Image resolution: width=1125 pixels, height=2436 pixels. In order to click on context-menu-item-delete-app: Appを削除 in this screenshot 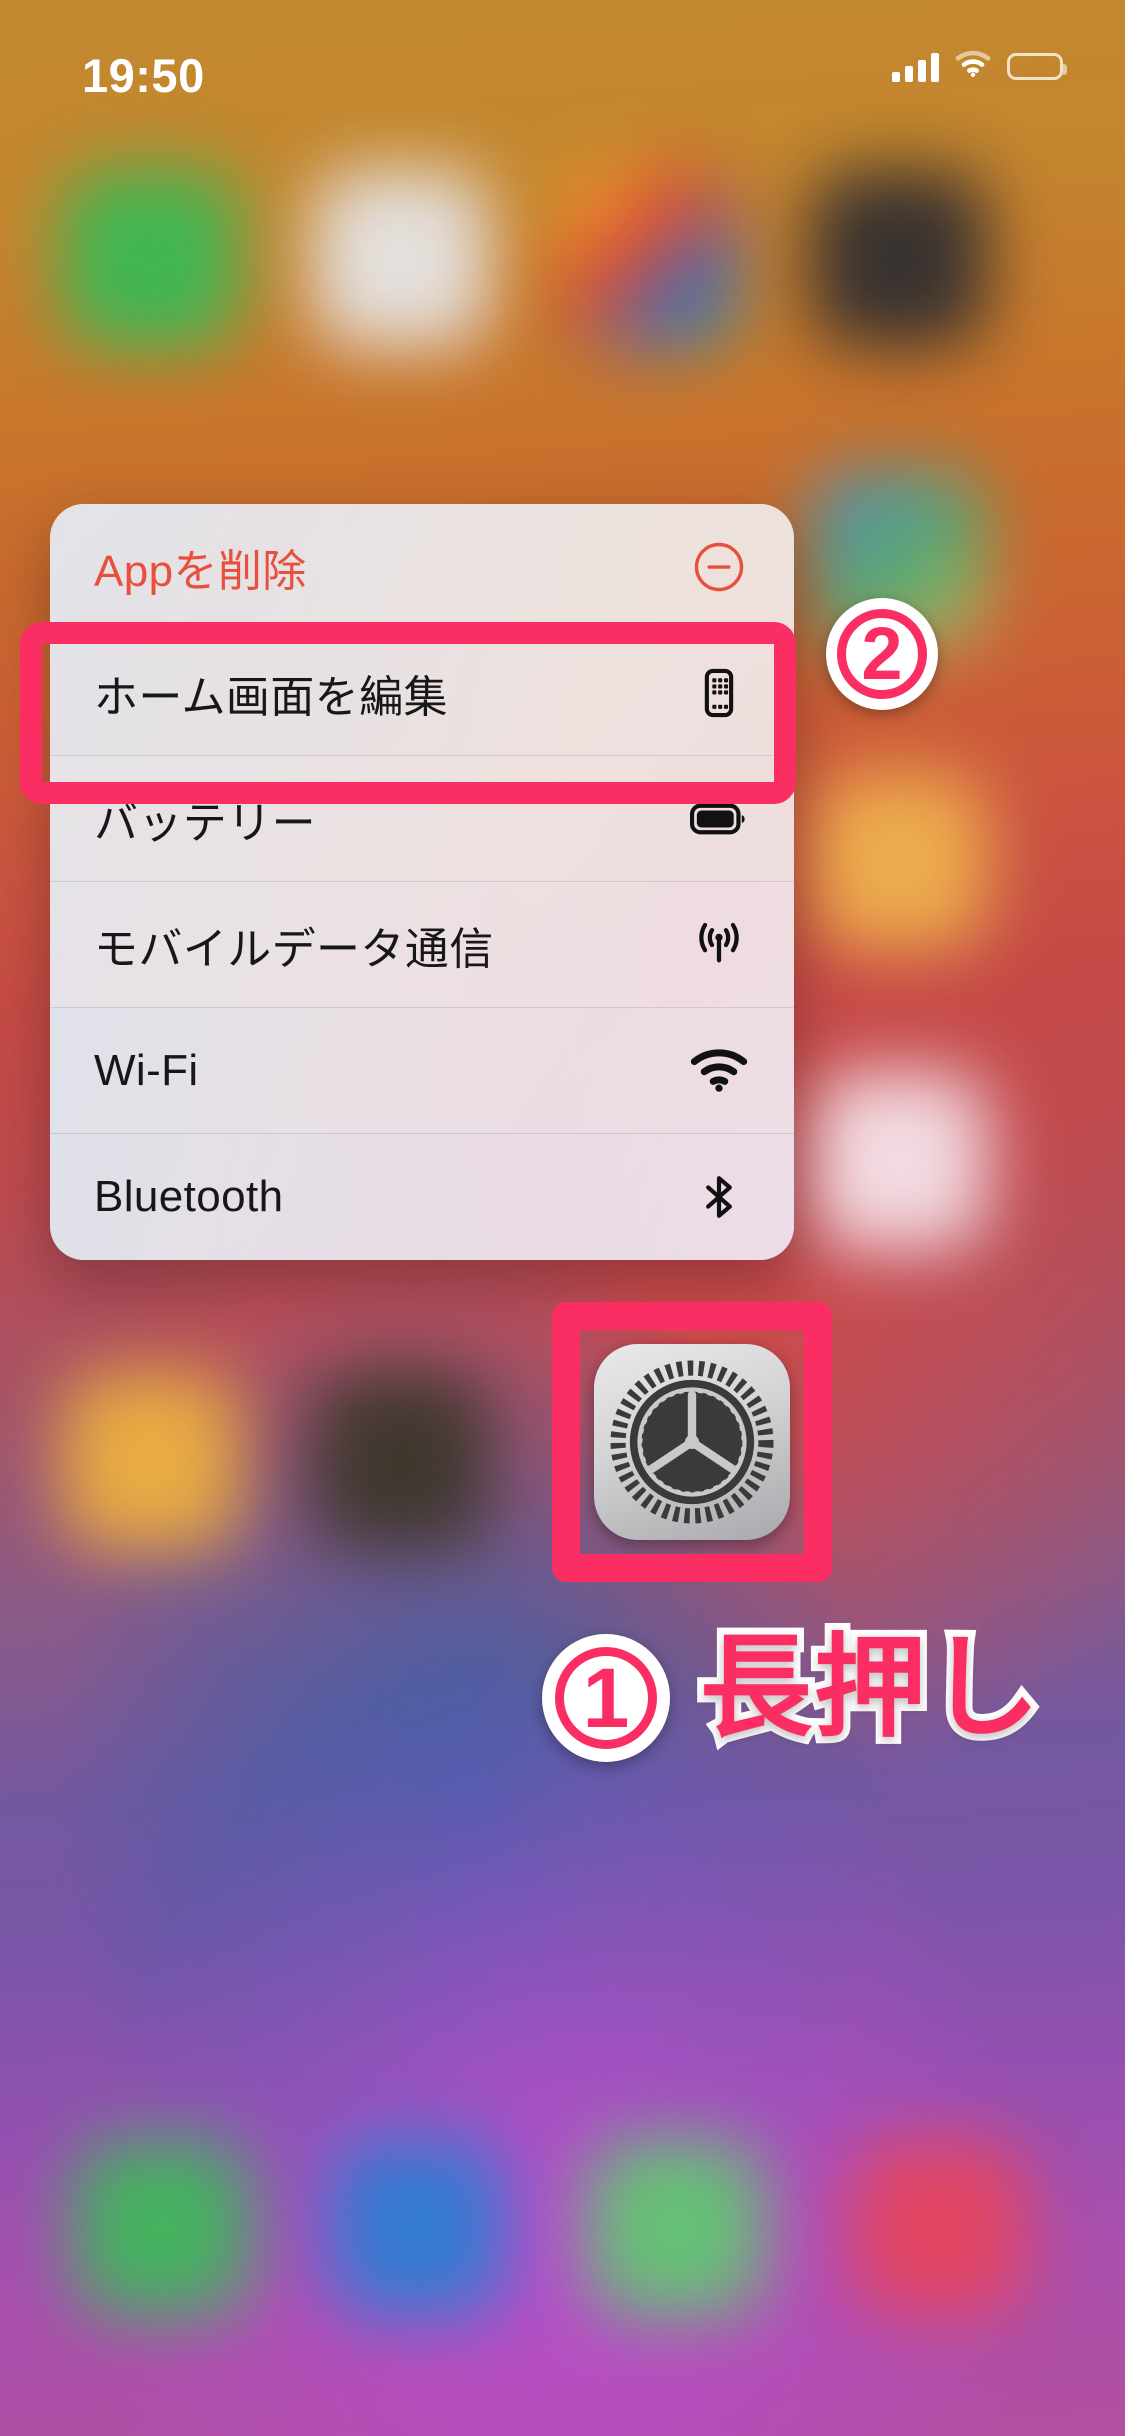, I will do `click(422, 567)`.